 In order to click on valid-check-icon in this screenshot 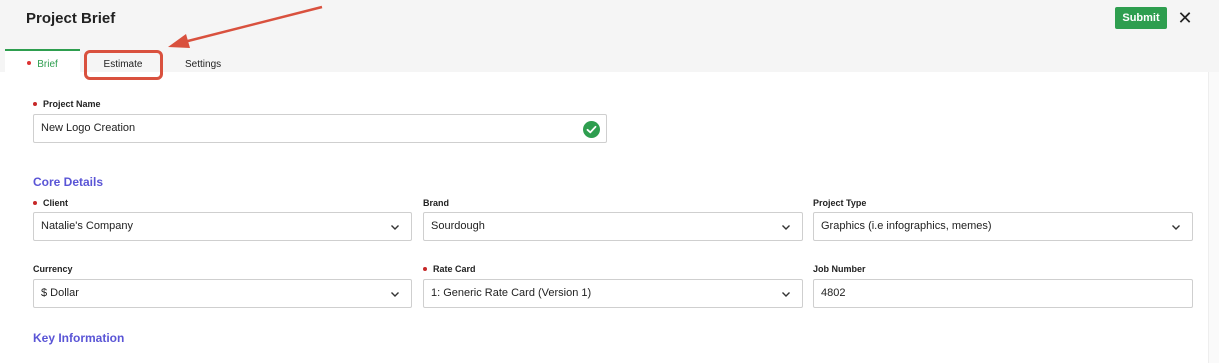, I will do `click(591, 129)`.